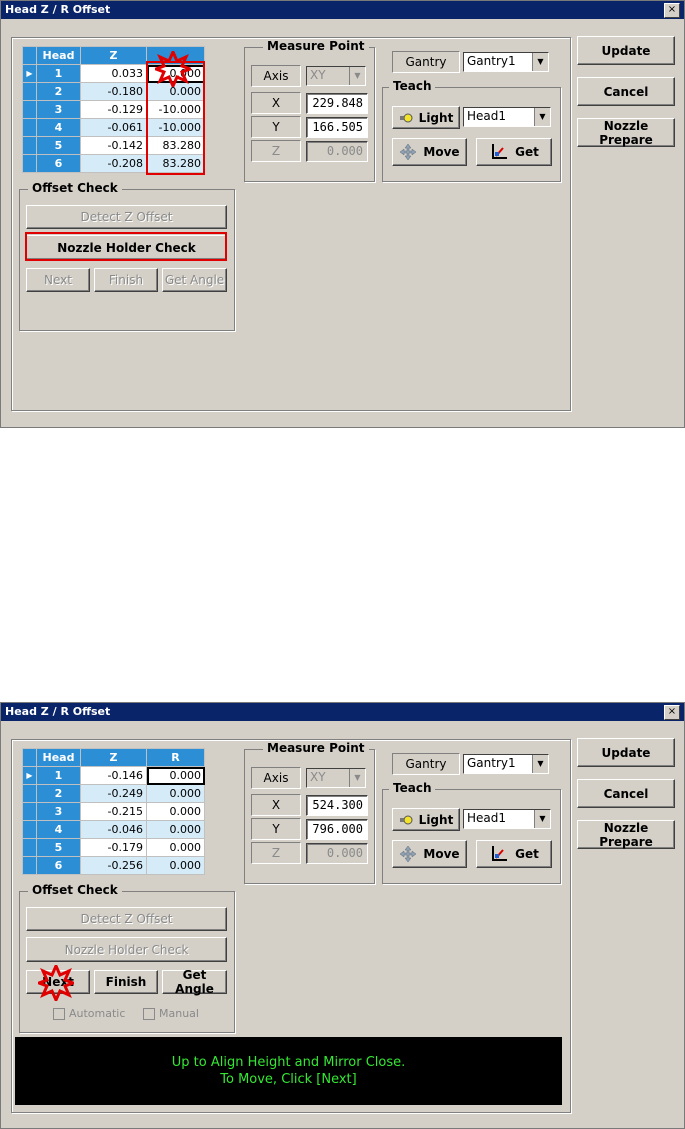 The height and width of the screenshot is (1129, 685). I want to click on table-row: 4 -0.046 0.000, so click(113, 829).